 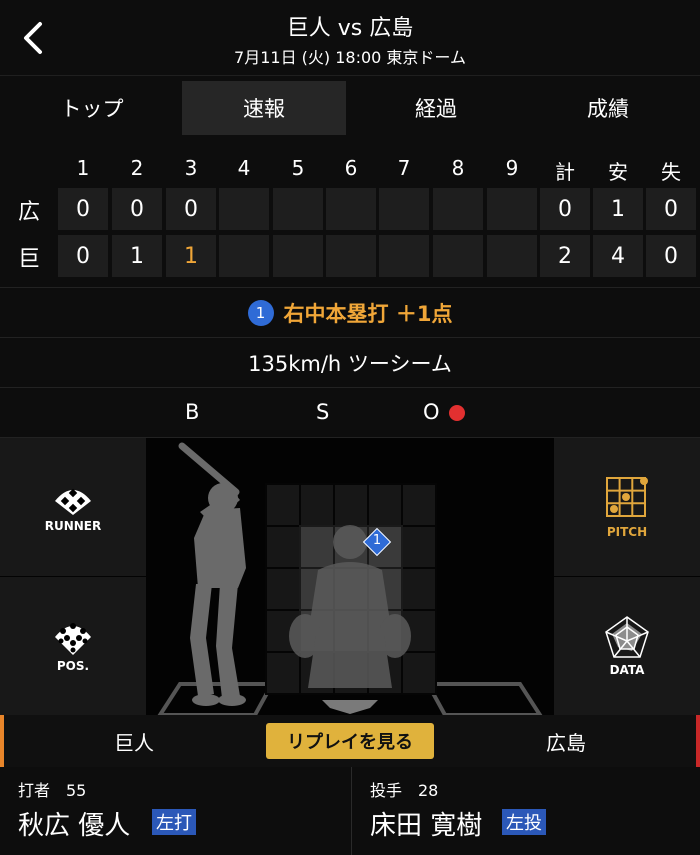 I want to click on inning-header: 4, so click(x=244, y=168).